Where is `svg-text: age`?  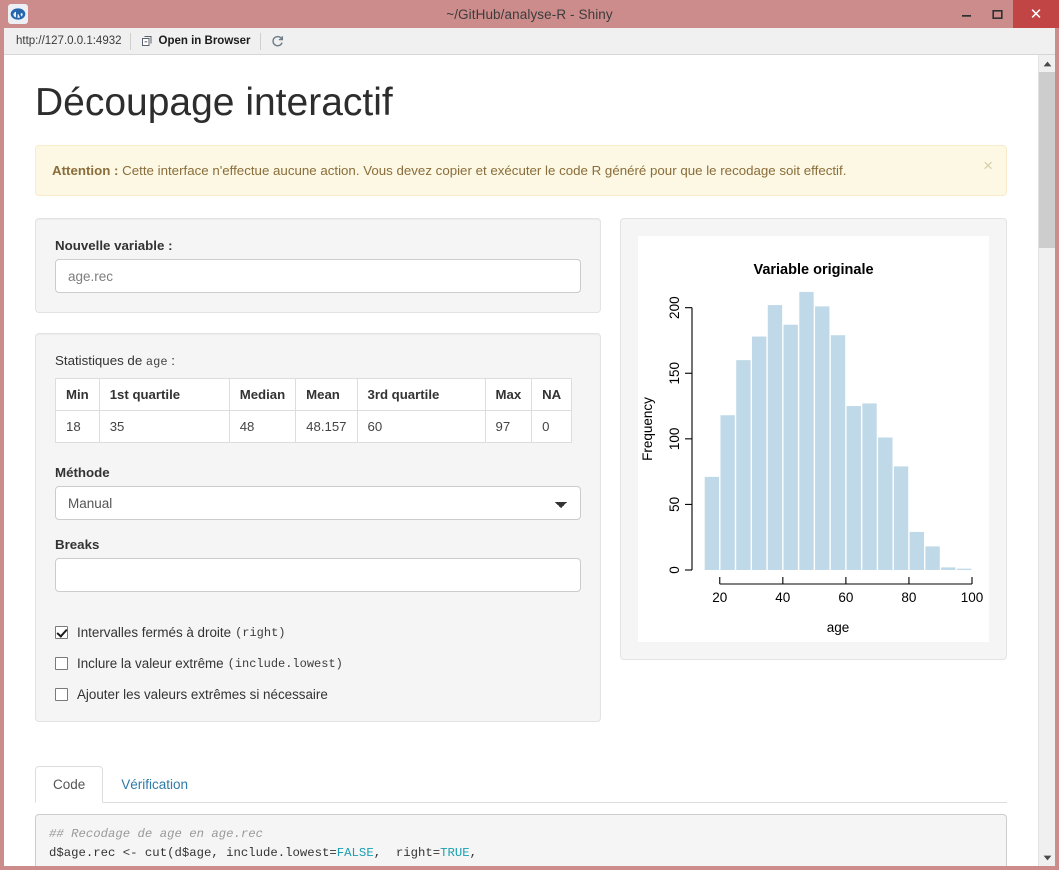 svg-text: age is located at coordinates (838, 627).